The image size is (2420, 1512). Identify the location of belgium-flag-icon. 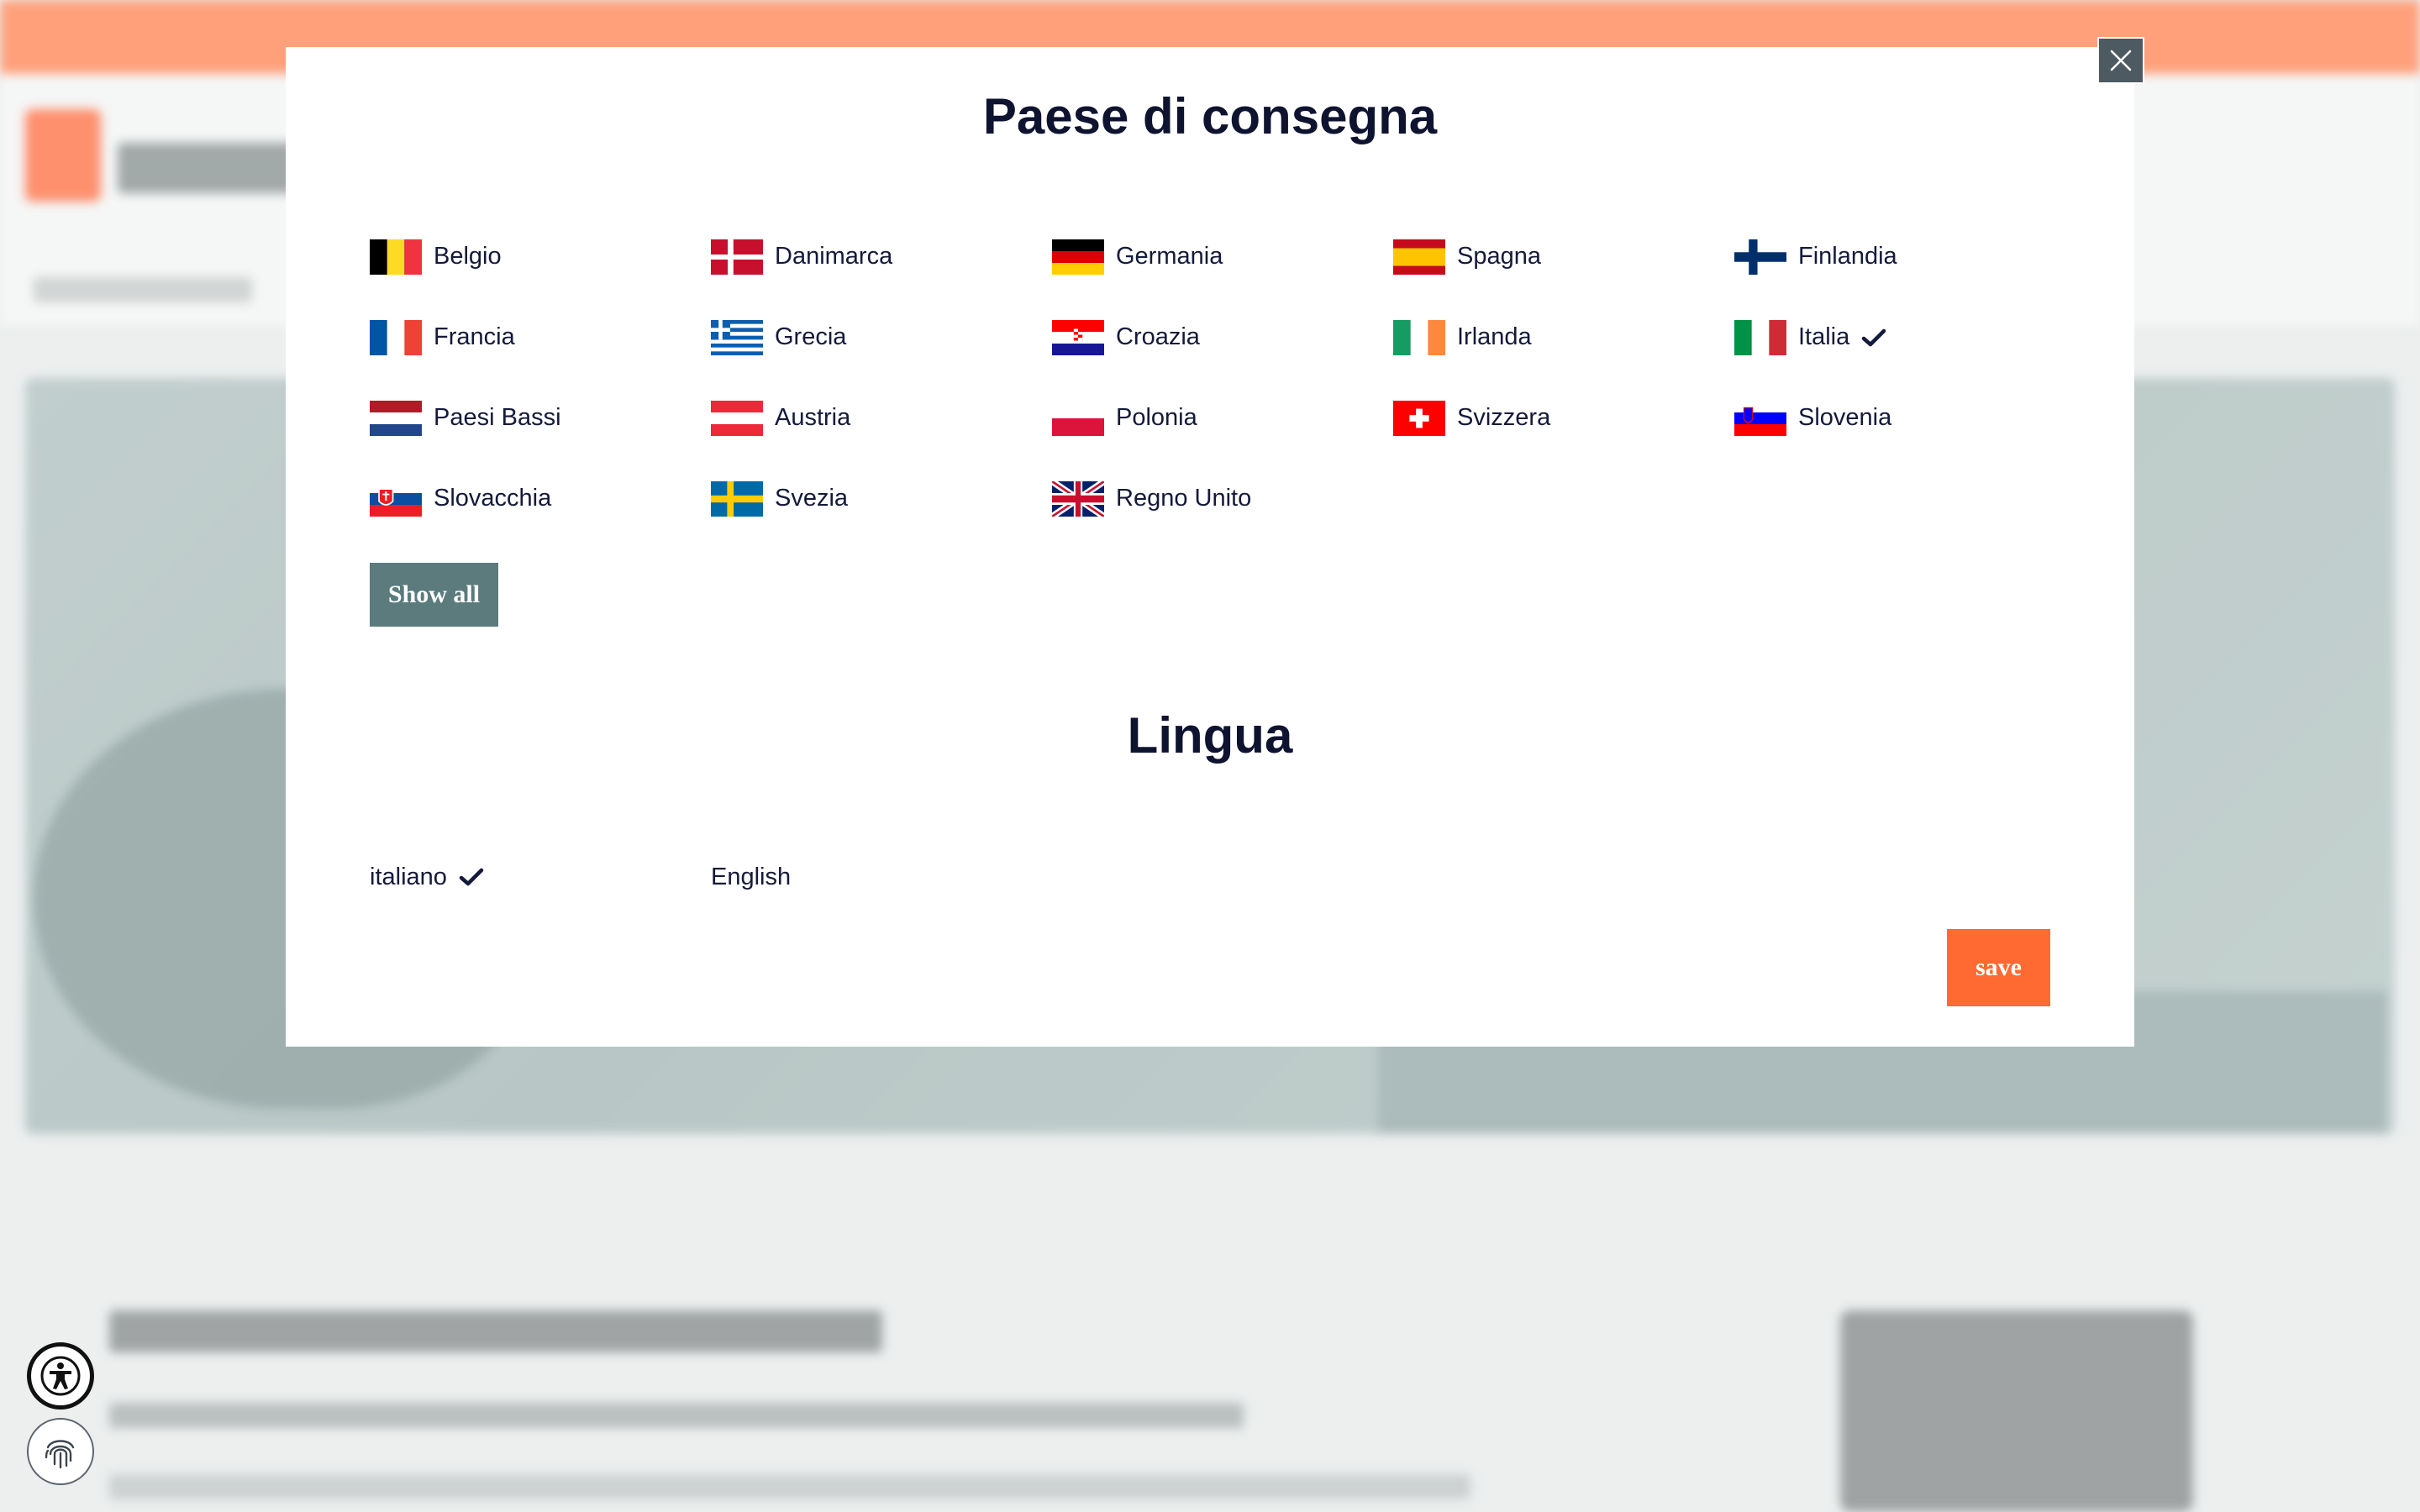
(396, 257).